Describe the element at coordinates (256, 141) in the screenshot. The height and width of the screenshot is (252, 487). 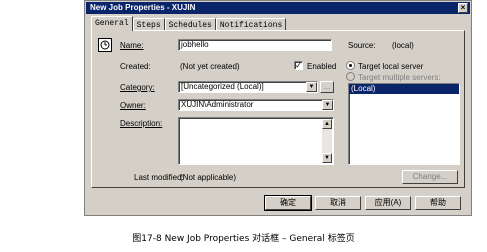
I see `description-textarea: ▲ ▼` at that location.